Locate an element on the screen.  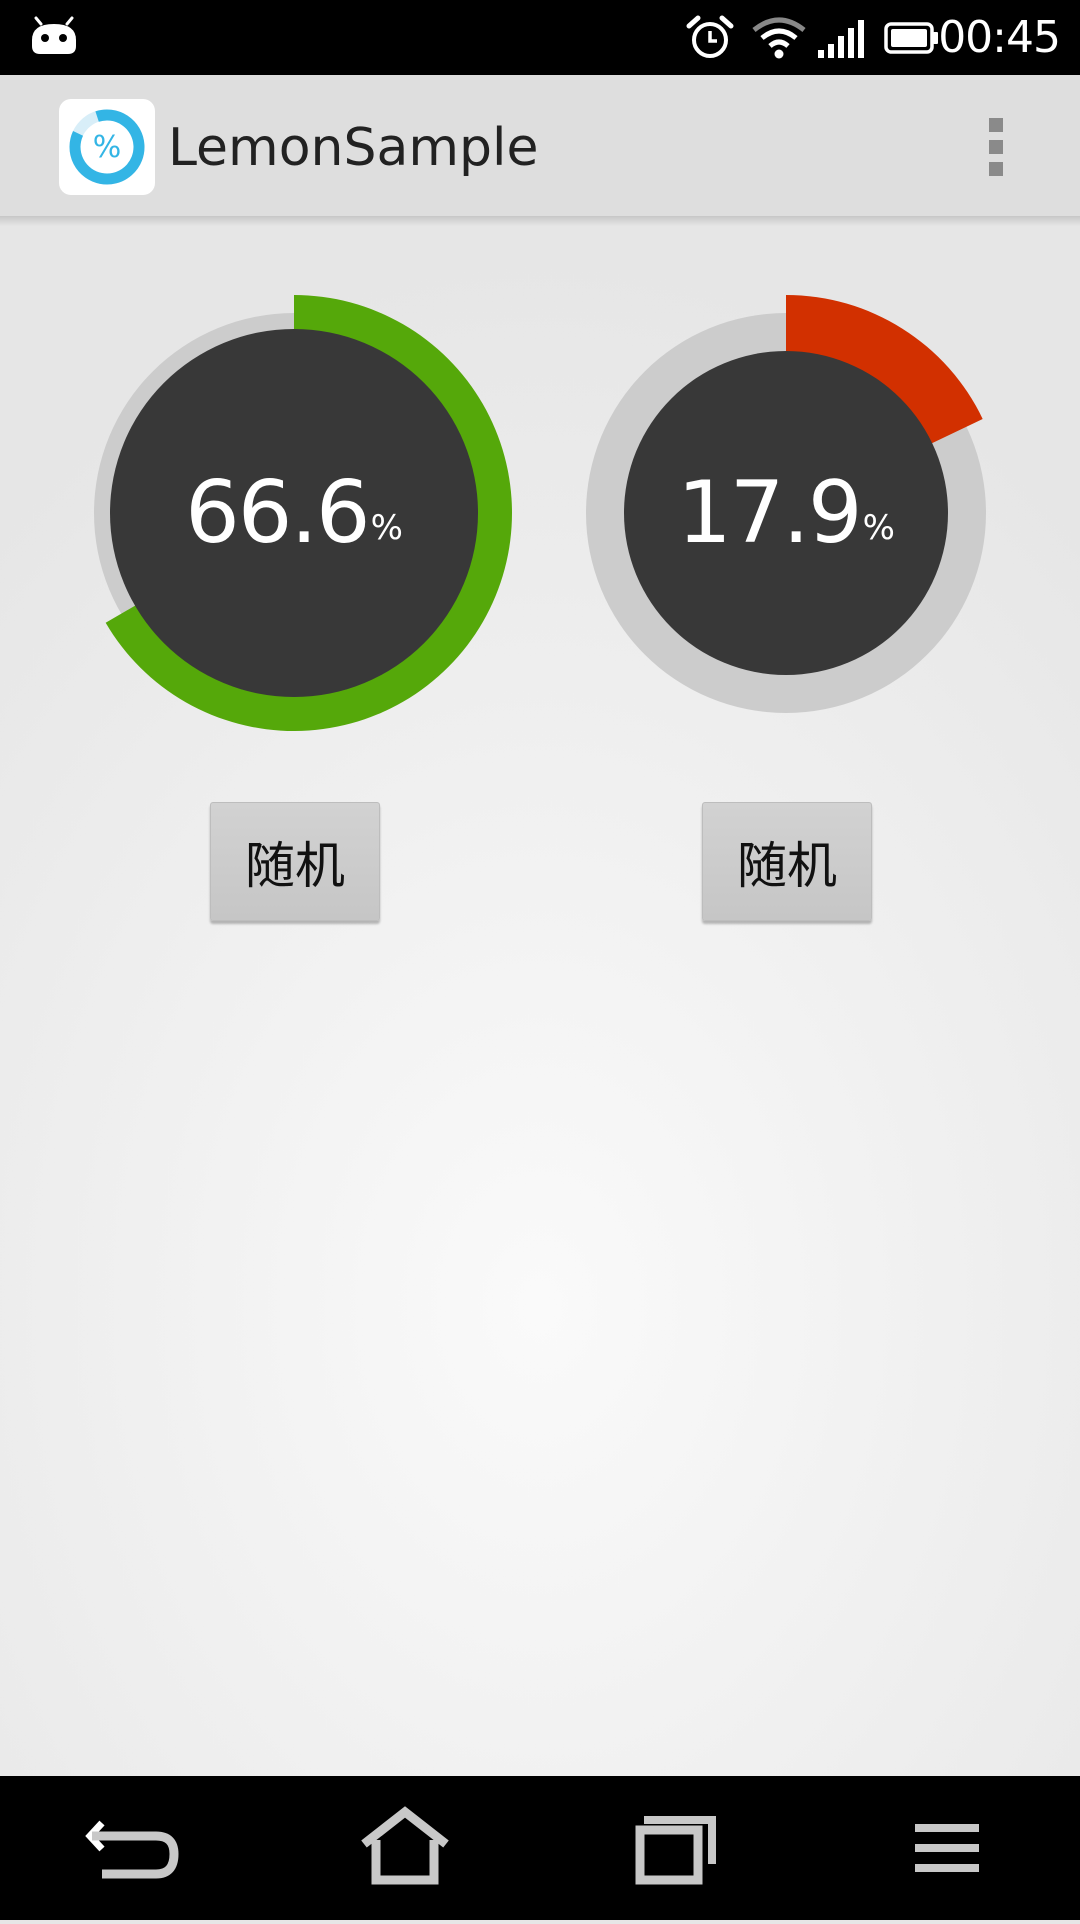
action-bar is located at coordinates (540, 146).